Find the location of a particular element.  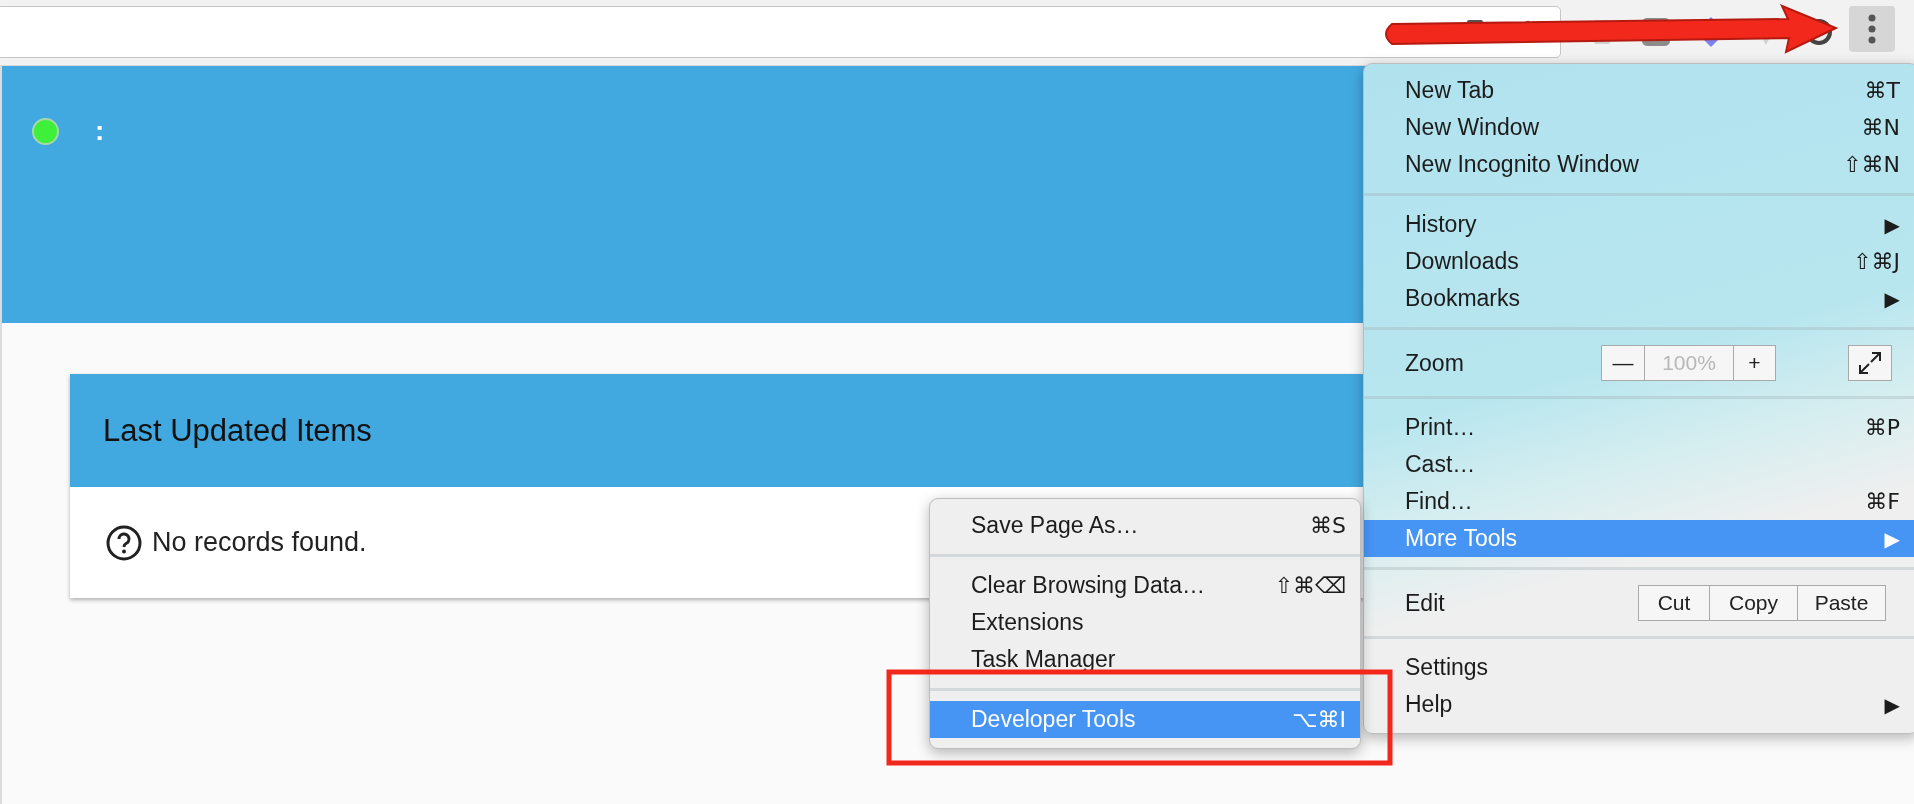

fullscreen-button is located at coordinates (1870, 363).